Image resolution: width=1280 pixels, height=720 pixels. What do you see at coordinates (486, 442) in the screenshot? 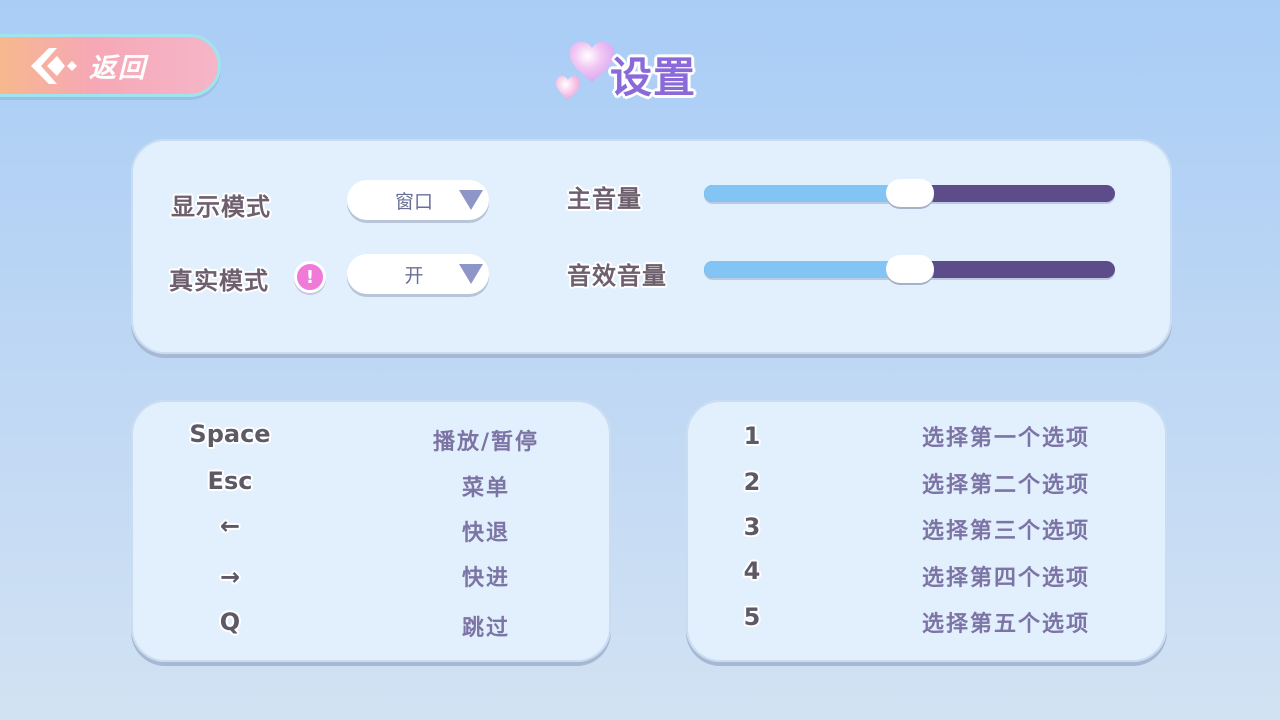
I see `action-play-pause: 播放/暂停` at bounding box center [486, 442].